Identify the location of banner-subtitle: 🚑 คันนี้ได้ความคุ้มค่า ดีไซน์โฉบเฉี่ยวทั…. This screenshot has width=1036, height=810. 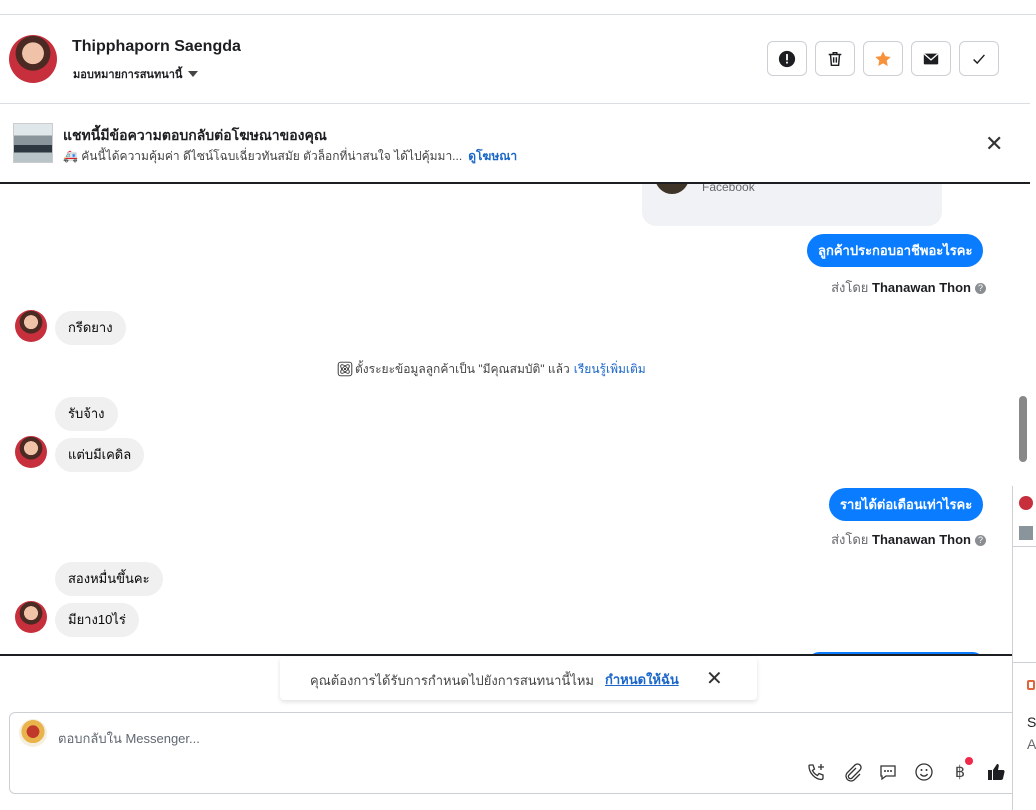
(290, 156).